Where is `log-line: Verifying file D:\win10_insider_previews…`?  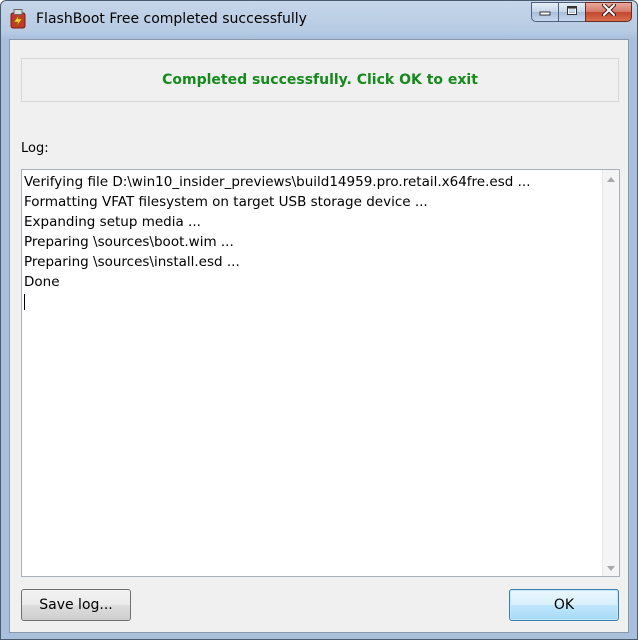 log-line: Verifying file D:\win10_insider_previews… is located at coordinates (277, 182).